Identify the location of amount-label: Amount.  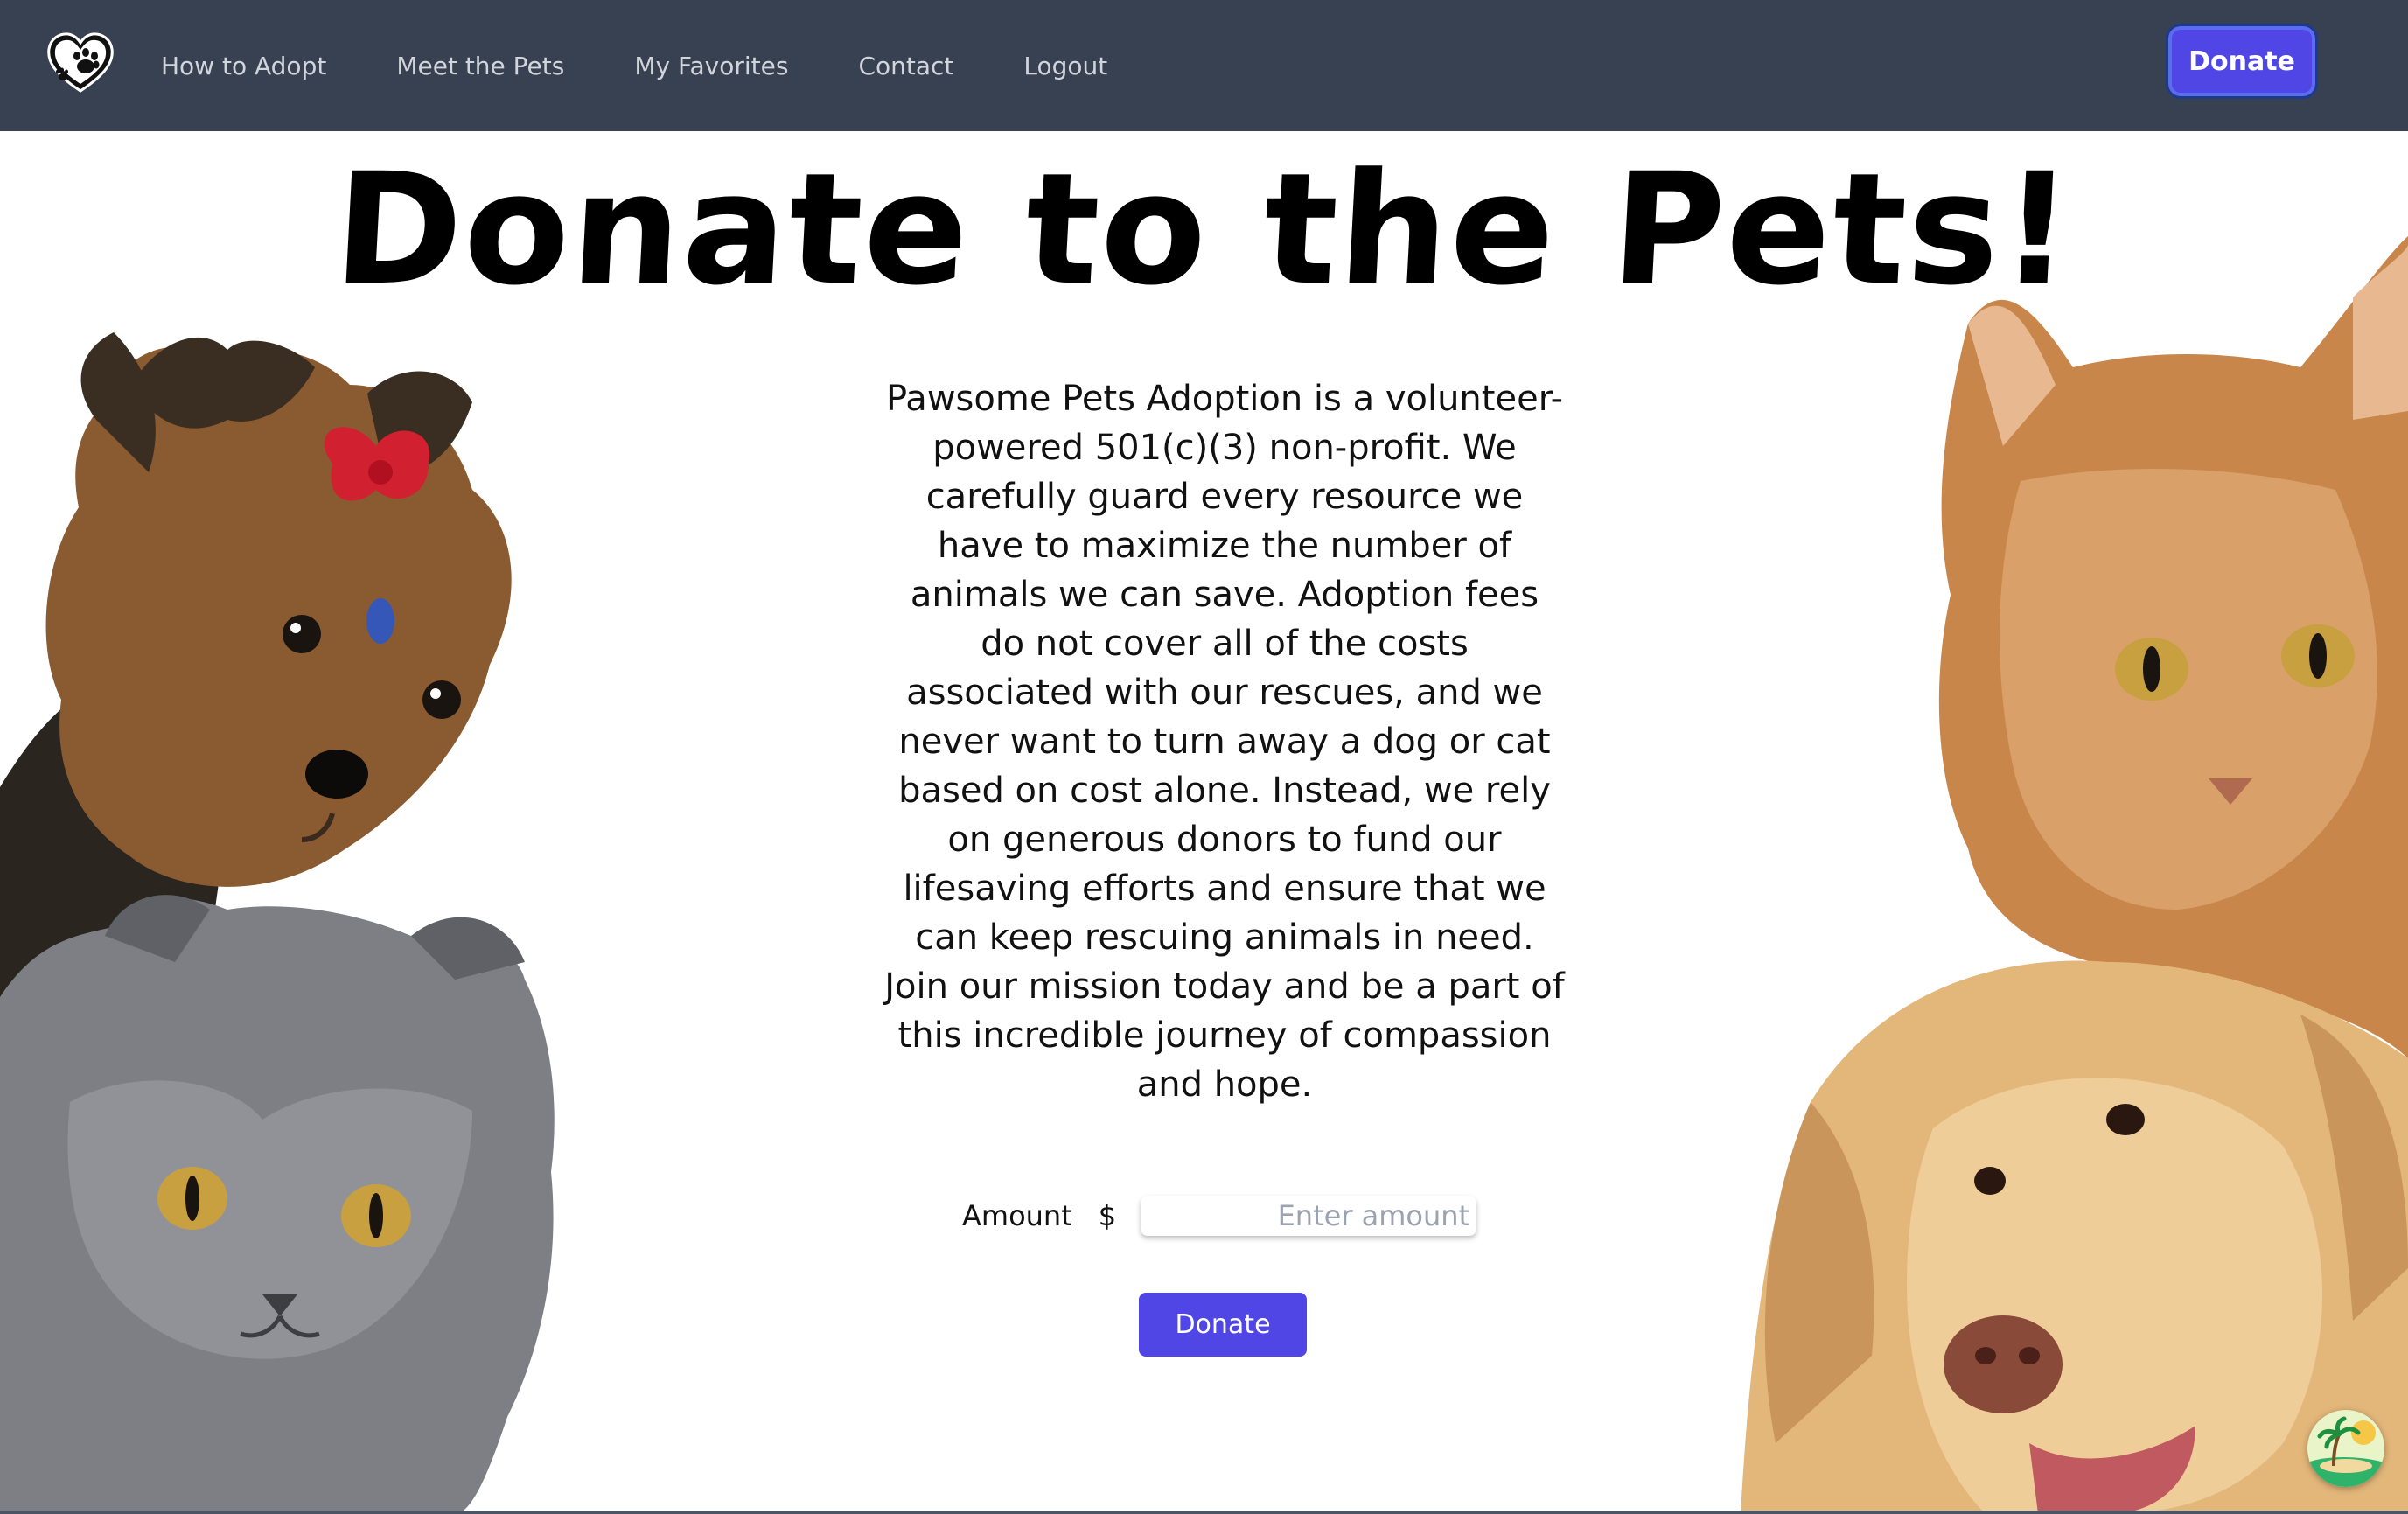
(1017, 1215).